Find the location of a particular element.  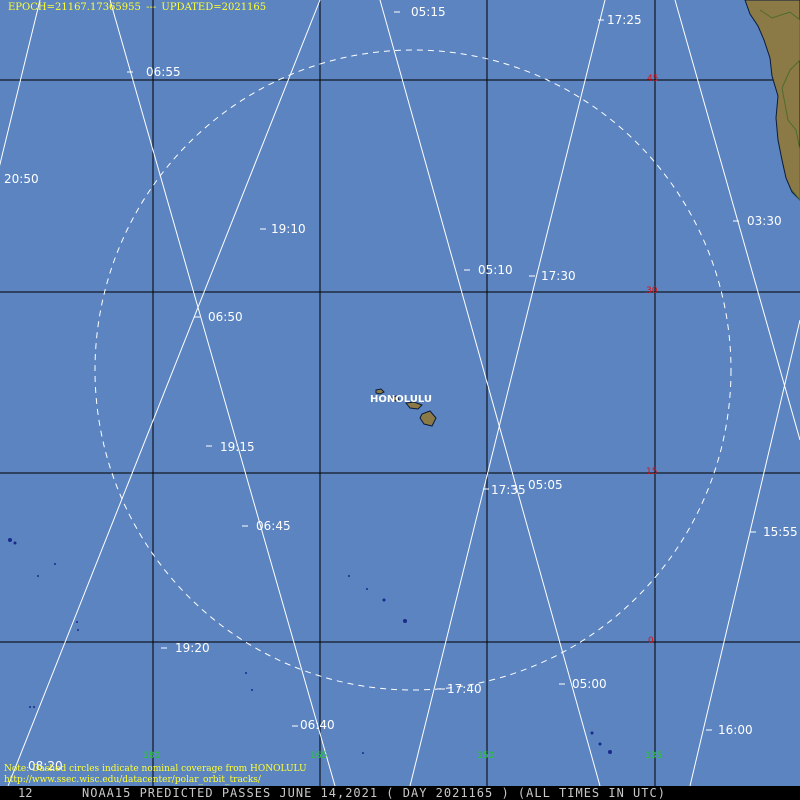

north-america-coast is located at coordinates (772, 100).